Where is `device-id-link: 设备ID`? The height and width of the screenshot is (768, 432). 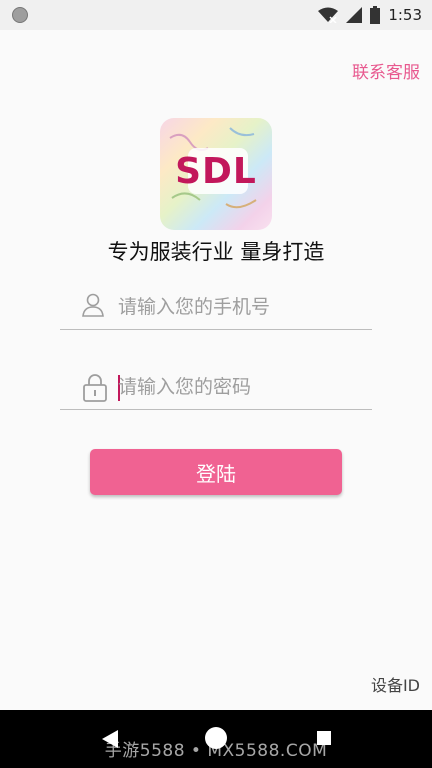 device-id-link: 设备ID is located at coordinates (395, 684).